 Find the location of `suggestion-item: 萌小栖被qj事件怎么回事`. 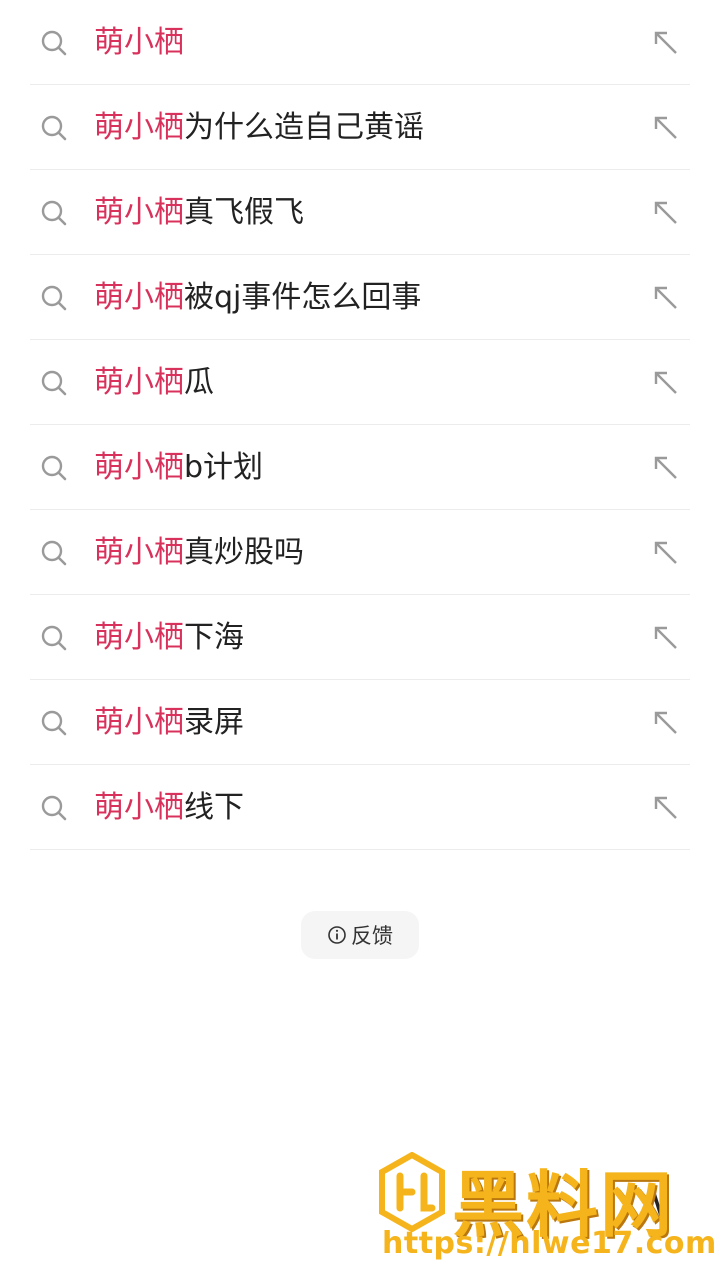

suggestion-item: 萌小栖被qj事件怎么回事 is located at coordinates (360, 297).